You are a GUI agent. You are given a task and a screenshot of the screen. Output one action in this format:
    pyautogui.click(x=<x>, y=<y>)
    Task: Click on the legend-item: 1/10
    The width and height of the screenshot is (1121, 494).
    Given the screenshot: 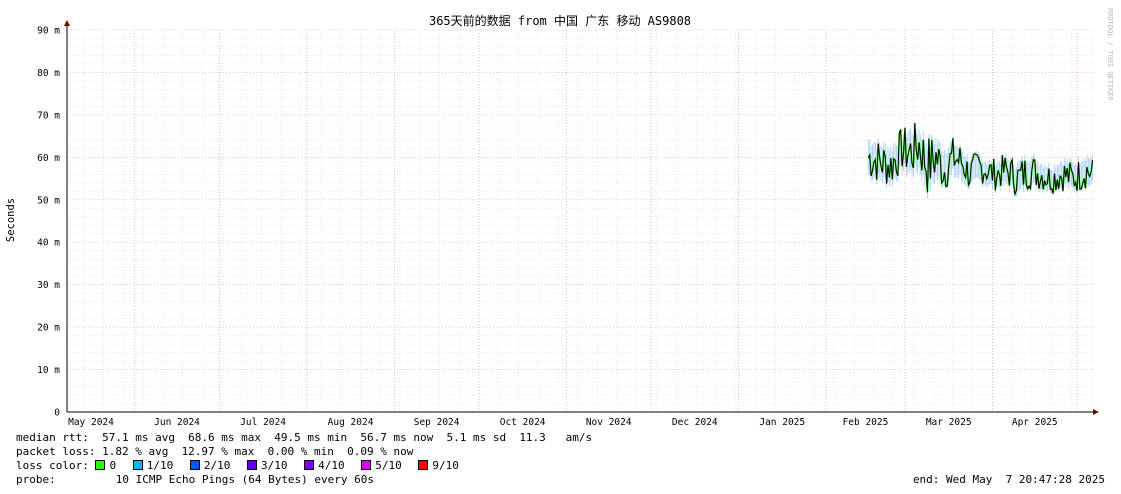 What is the action you would take?
    pyautogui.click(x=153, y=465)
    